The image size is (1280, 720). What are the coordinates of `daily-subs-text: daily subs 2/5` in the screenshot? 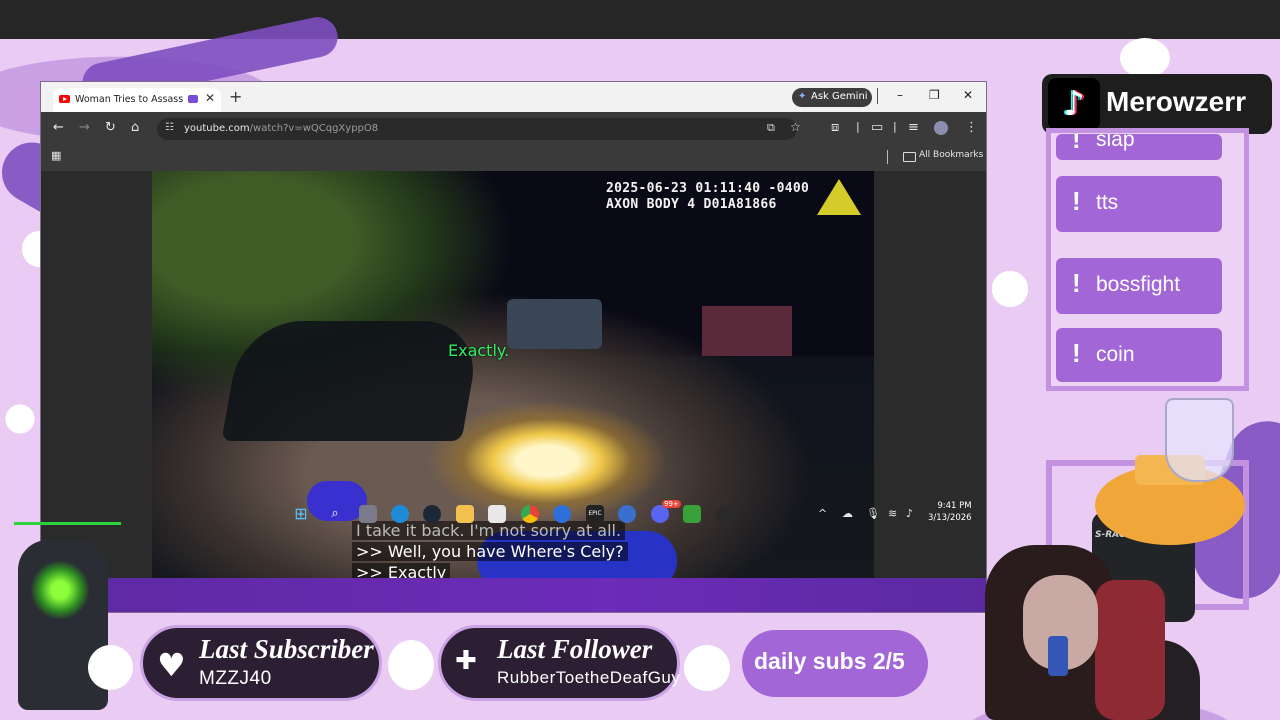 It's located at (829, 661).